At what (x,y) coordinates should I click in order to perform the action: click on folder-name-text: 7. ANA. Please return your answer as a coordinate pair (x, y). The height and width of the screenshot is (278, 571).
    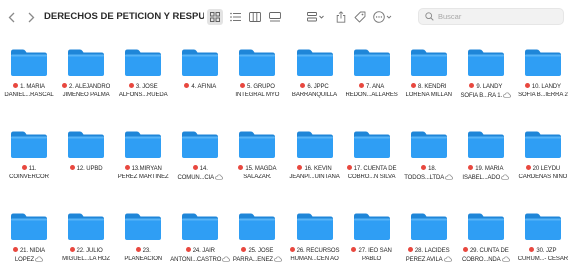
    Looking at the image, I should click on (375, 87).